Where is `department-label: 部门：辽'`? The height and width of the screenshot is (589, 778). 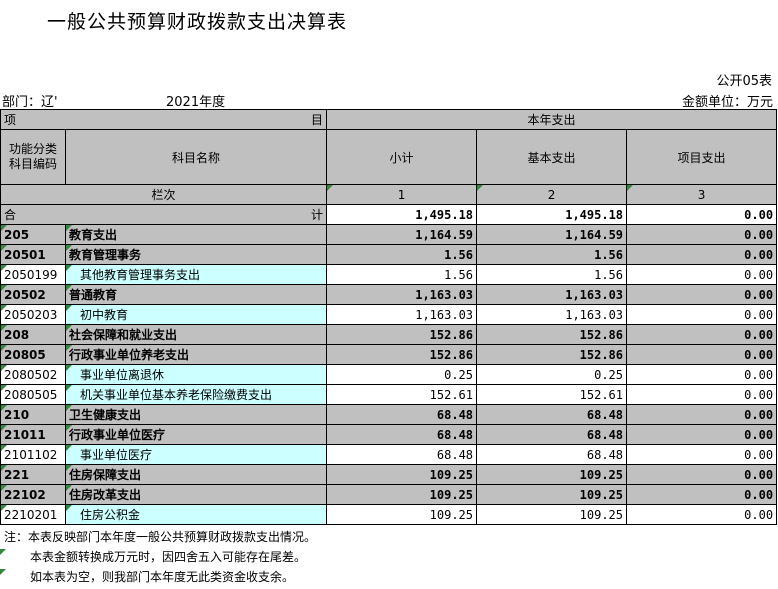
department-label: 部门：辽' is located at coordinates (30, 102).